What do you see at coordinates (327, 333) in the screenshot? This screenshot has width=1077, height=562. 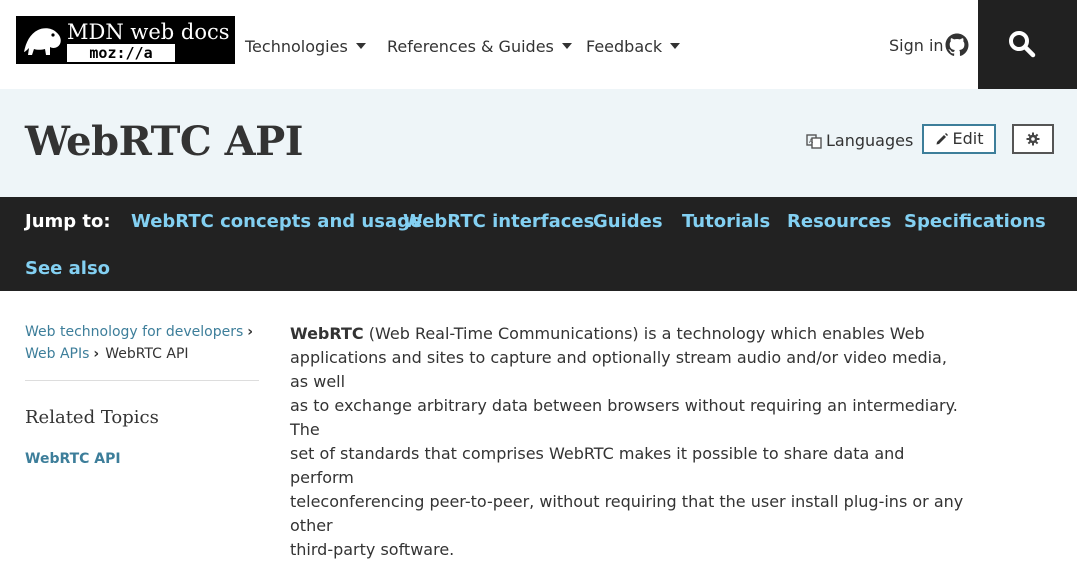 I see `intro-term: WebRTC` at bounding box center [327, 333].